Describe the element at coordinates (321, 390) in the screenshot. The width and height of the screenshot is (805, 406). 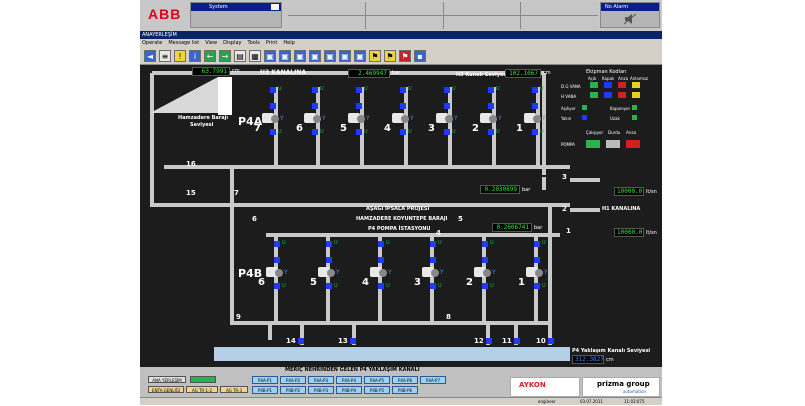
I see `pump-nav-button-p4b-p3: P4B-P3` at that location.